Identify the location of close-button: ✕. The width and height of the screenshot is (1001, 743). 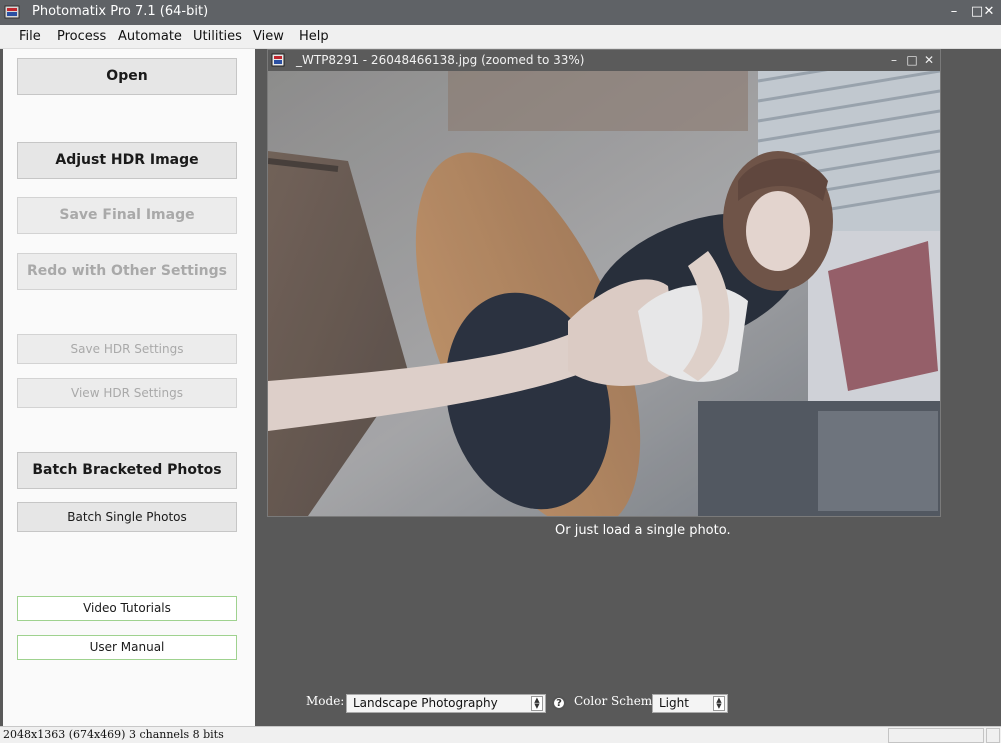
(989, 12).